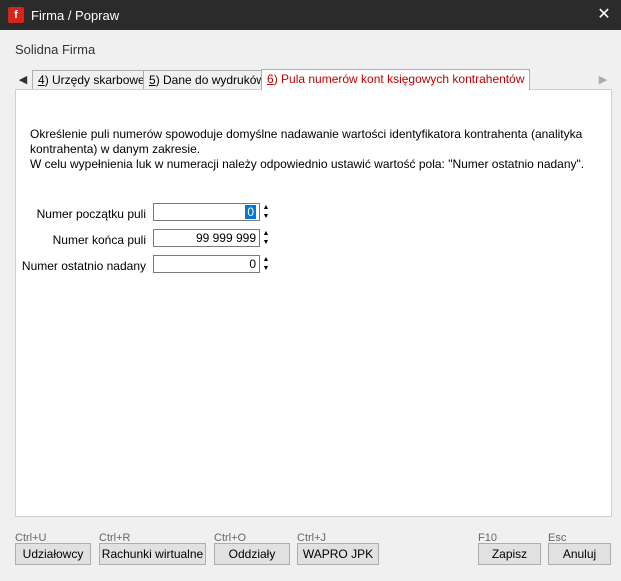 This screenshot has height=581, width=621. I want to click on app-logo-icon: f, so click(16, 15).